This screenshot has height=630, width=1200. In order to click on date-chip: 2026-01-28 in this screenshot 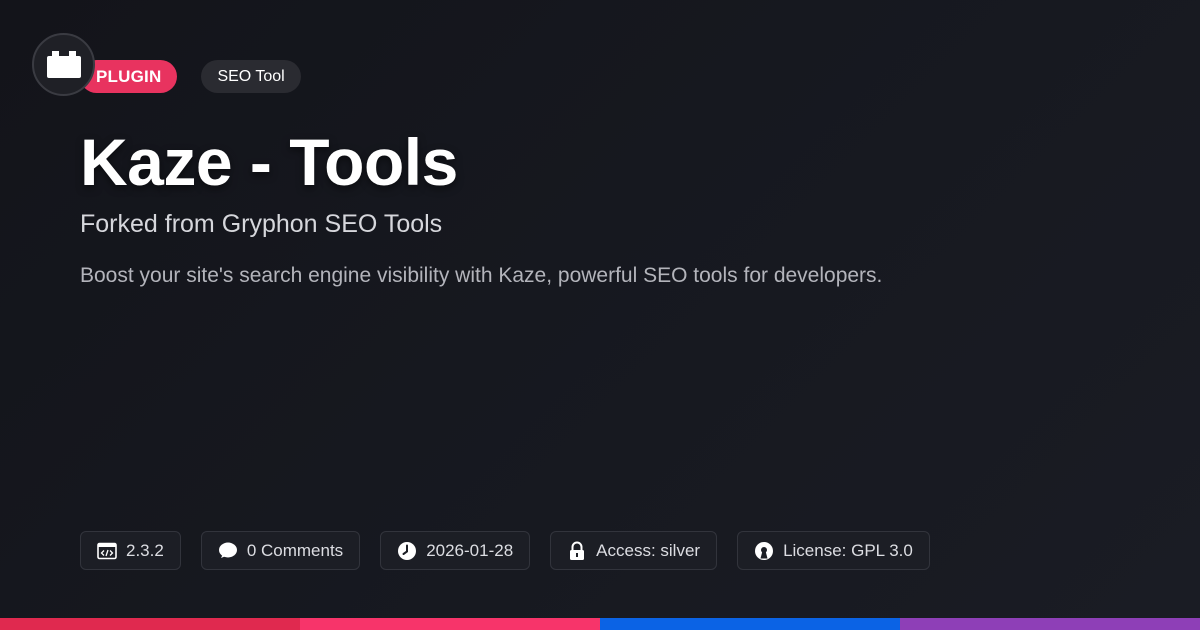, I will do `click(455, 550)`.